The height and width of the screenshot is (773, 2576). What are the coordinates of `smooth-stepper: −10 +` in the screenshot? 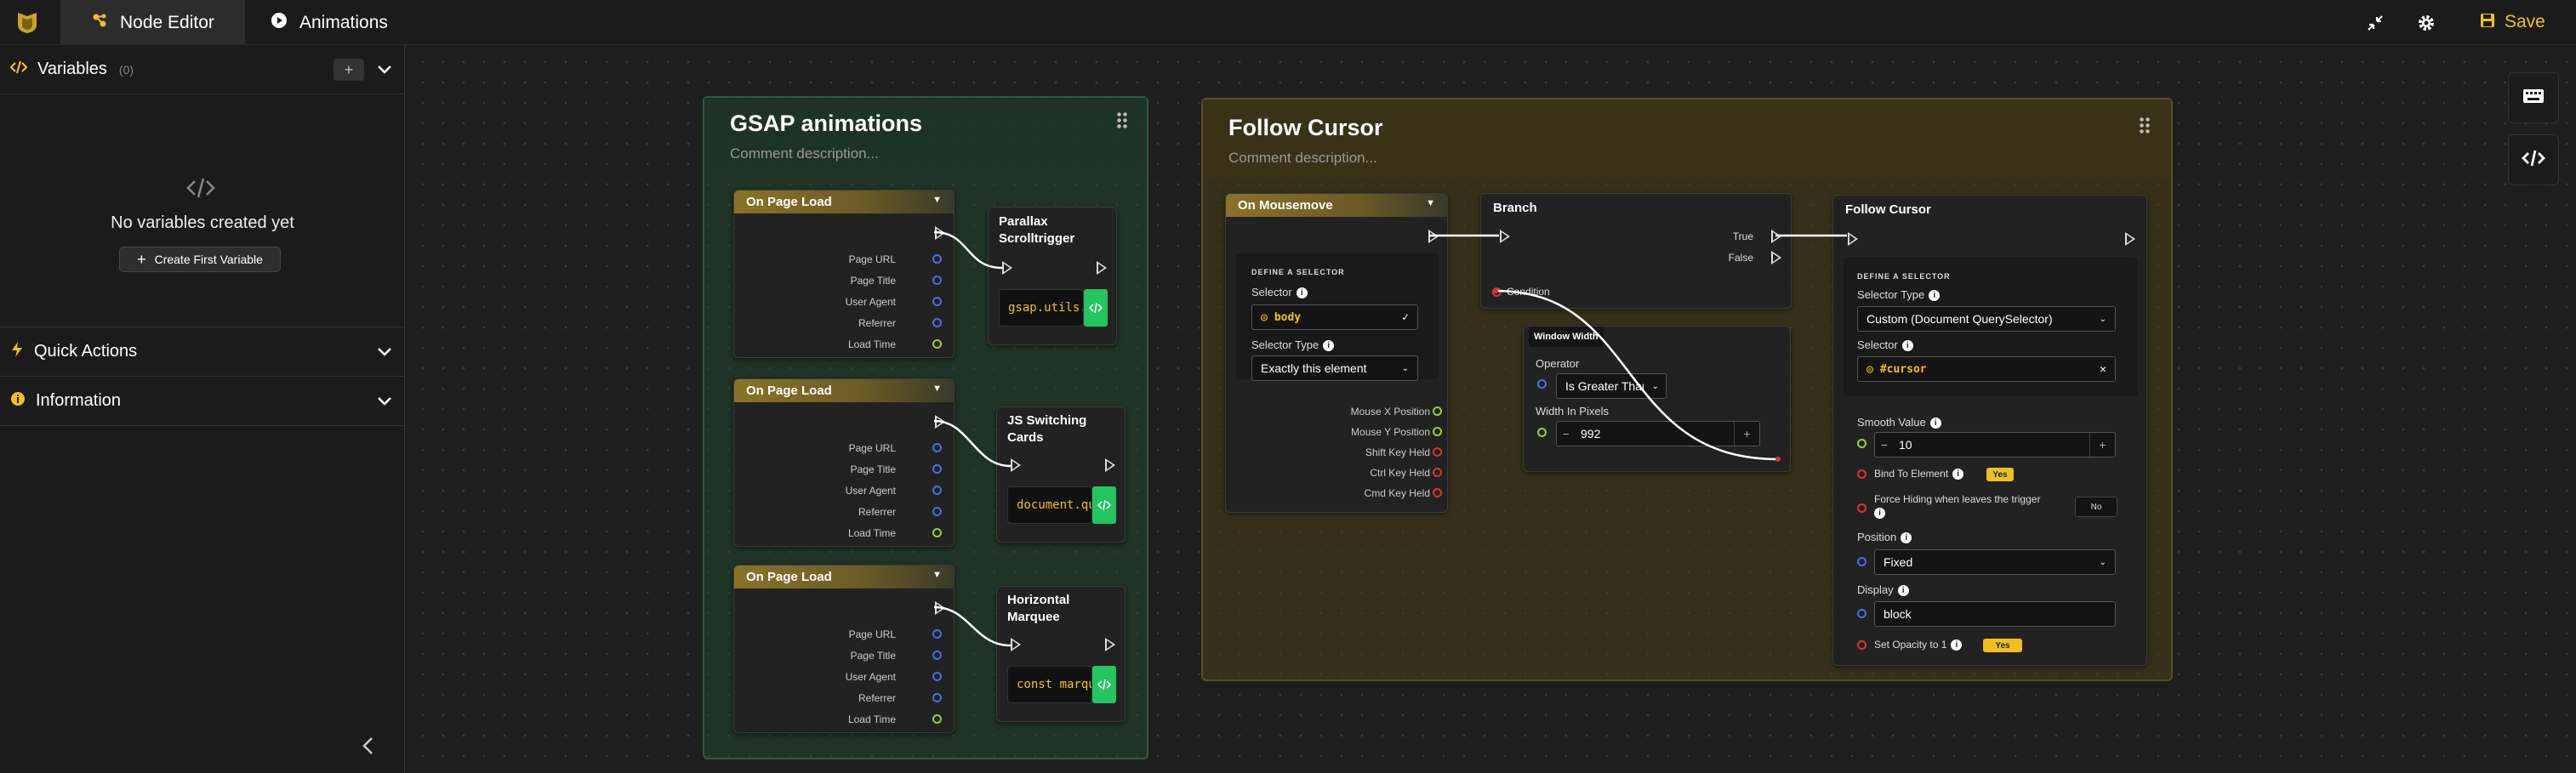 It's located at (1995, 445).